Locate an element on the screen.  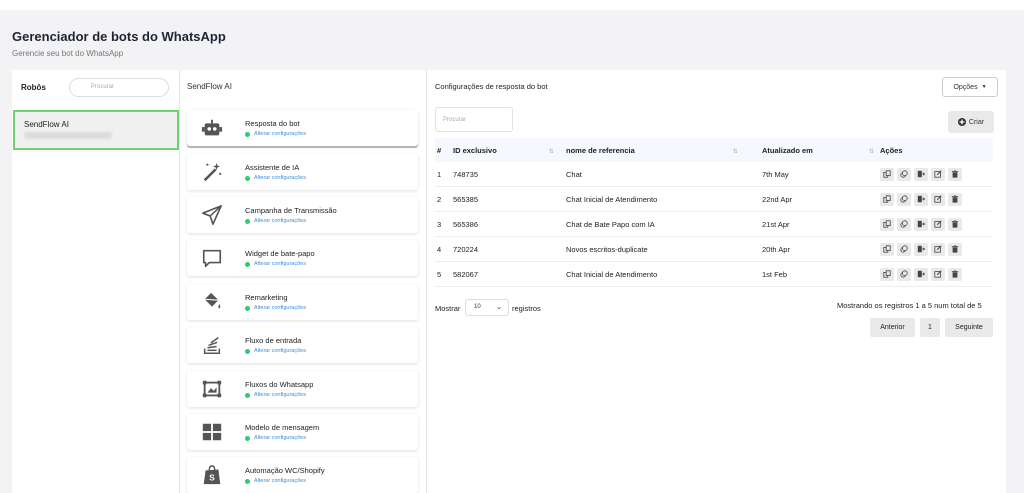
feature-card-remarketing: Remarketing Alterar configurações is located at coordinates (302, 302).